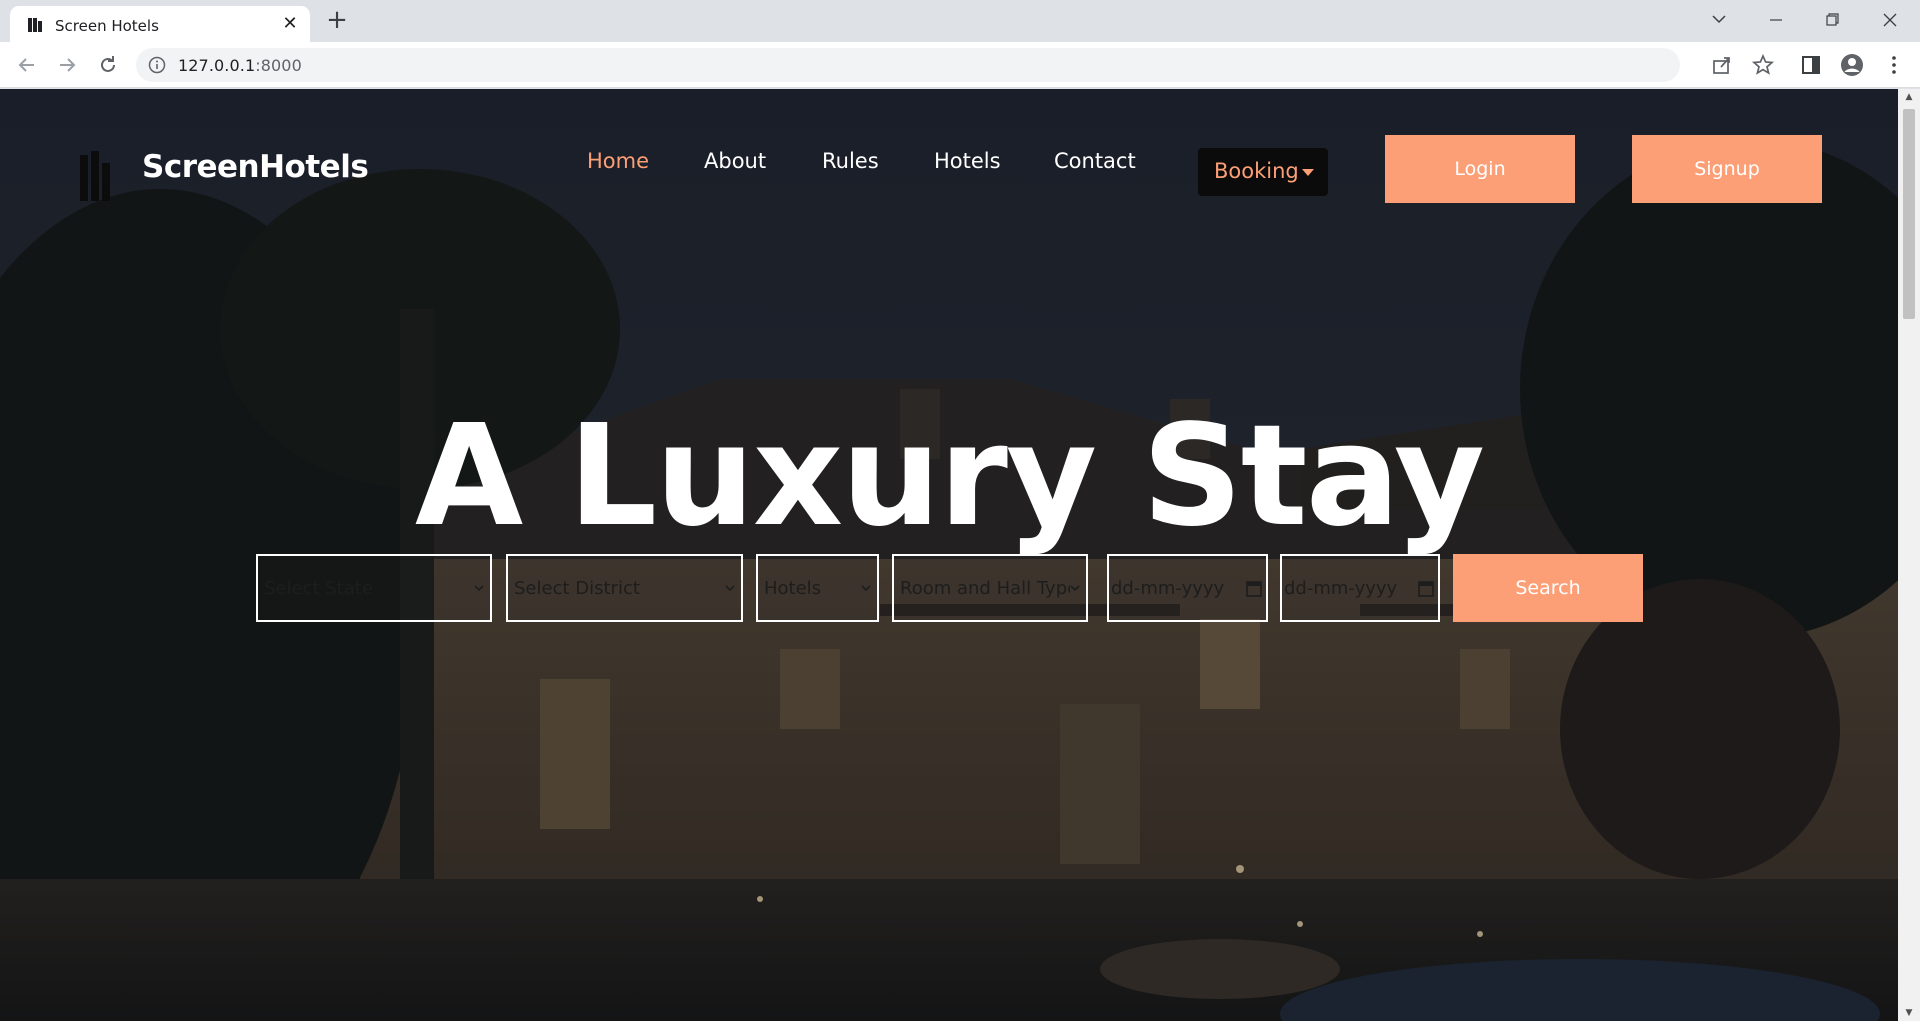  I want to click on scrollbar-thumb, so click(1909, 214).